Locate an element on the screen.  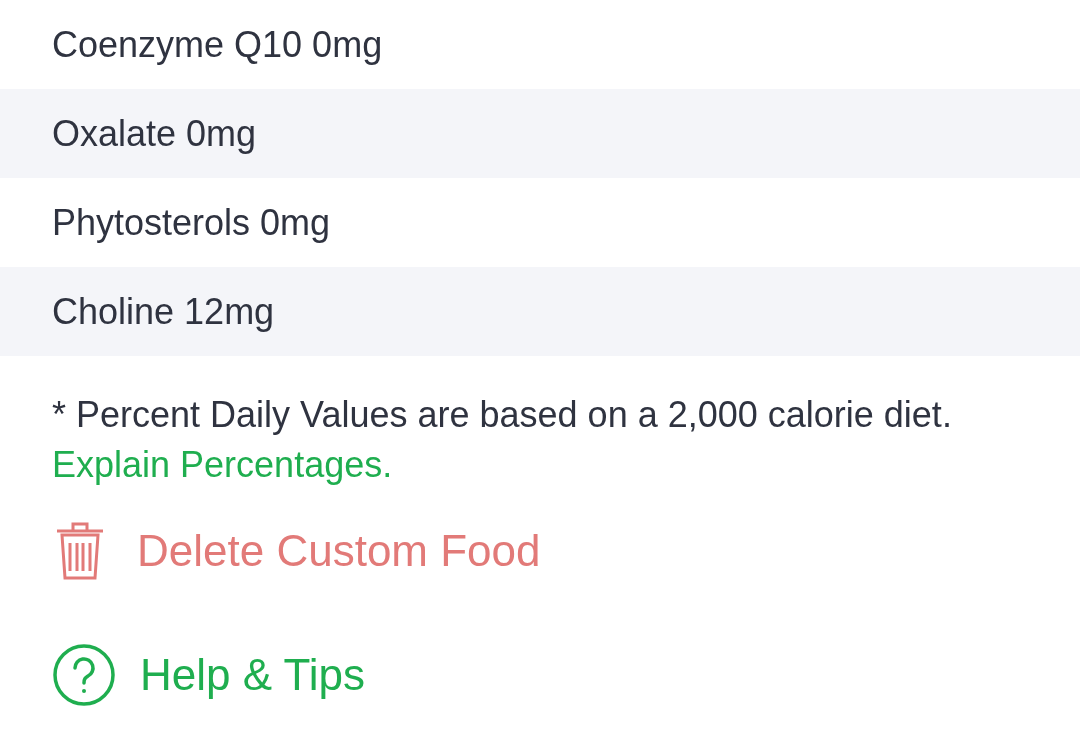
trash-icon is located at coordinates (80, 551).